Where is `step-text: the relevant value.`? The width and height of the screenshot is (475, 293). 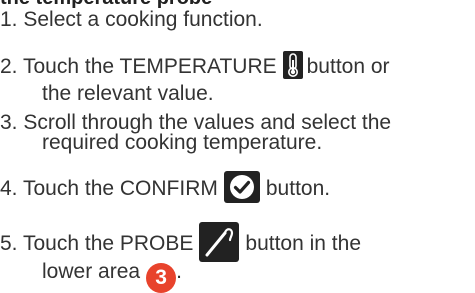
step-text: the relevant value. is located at coordinates (128, 93).